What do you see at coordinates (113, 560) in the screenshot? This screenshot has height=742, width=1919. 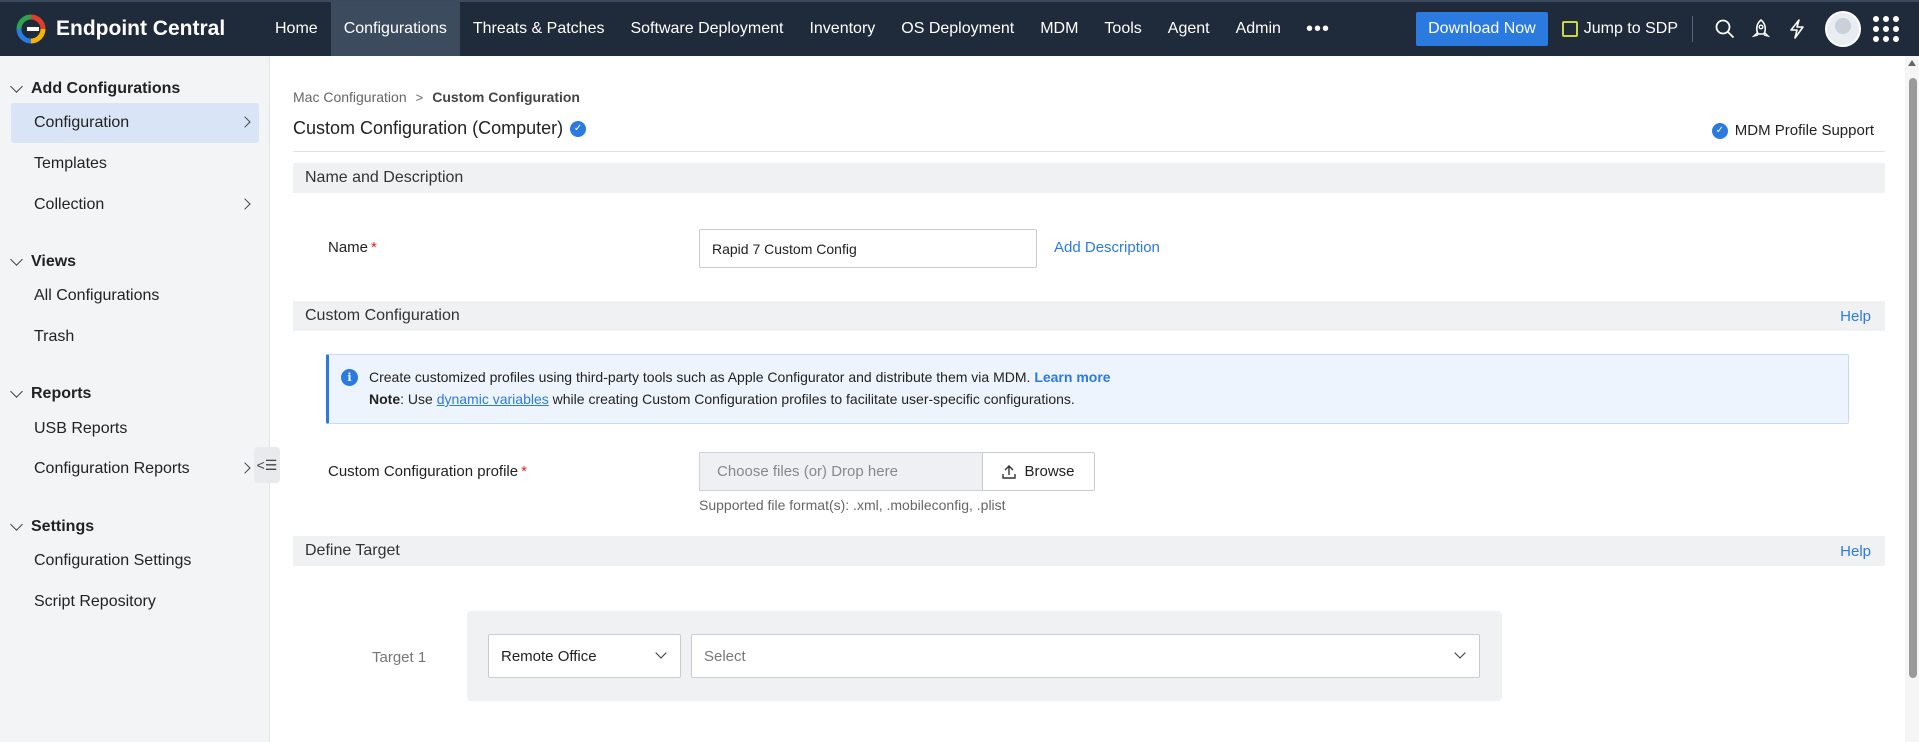 I see `sidebar-item-label: Configuration Settings` at bounding box center [113, 560].